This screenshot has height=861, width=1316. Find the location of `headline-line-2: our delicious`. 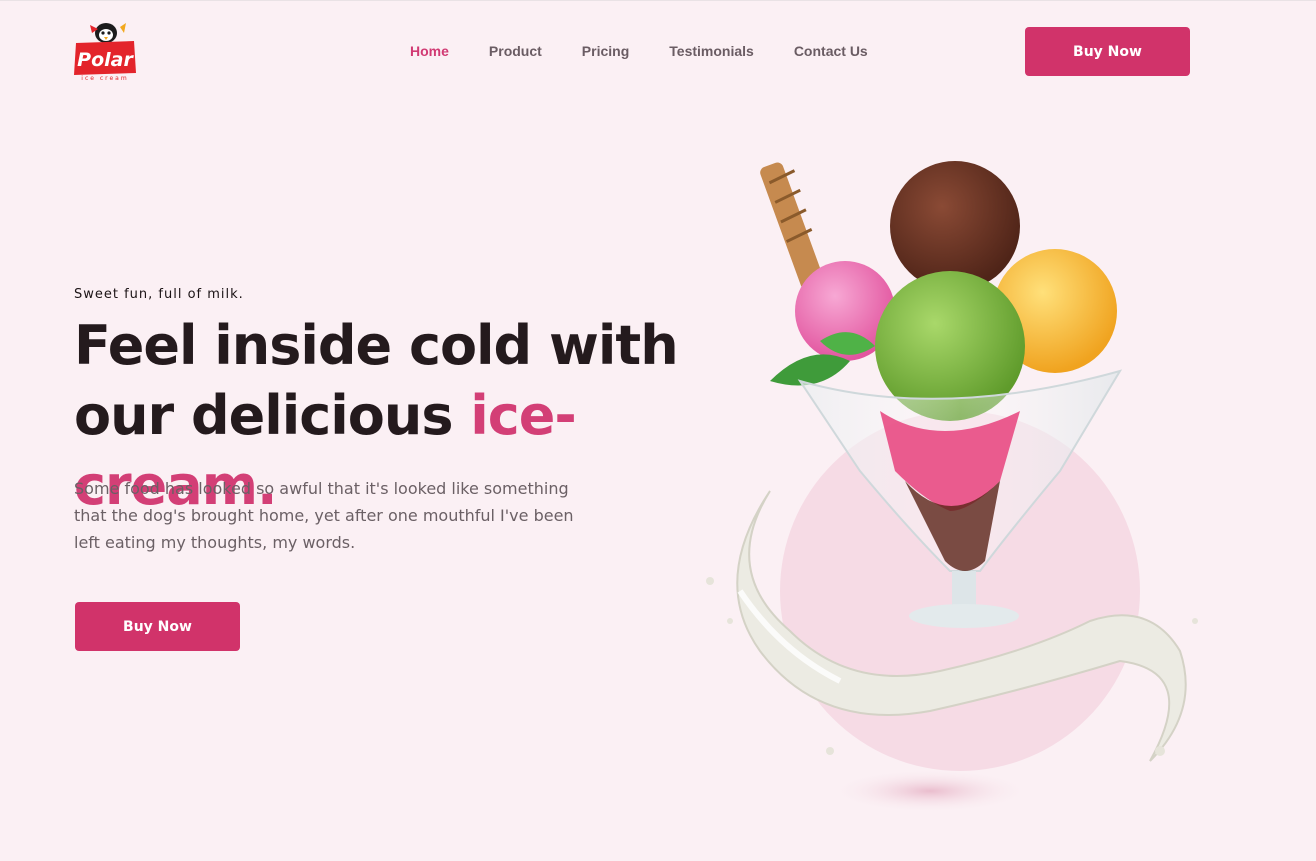

headline-line-2: our delicious is located at coordinates (272, 415).